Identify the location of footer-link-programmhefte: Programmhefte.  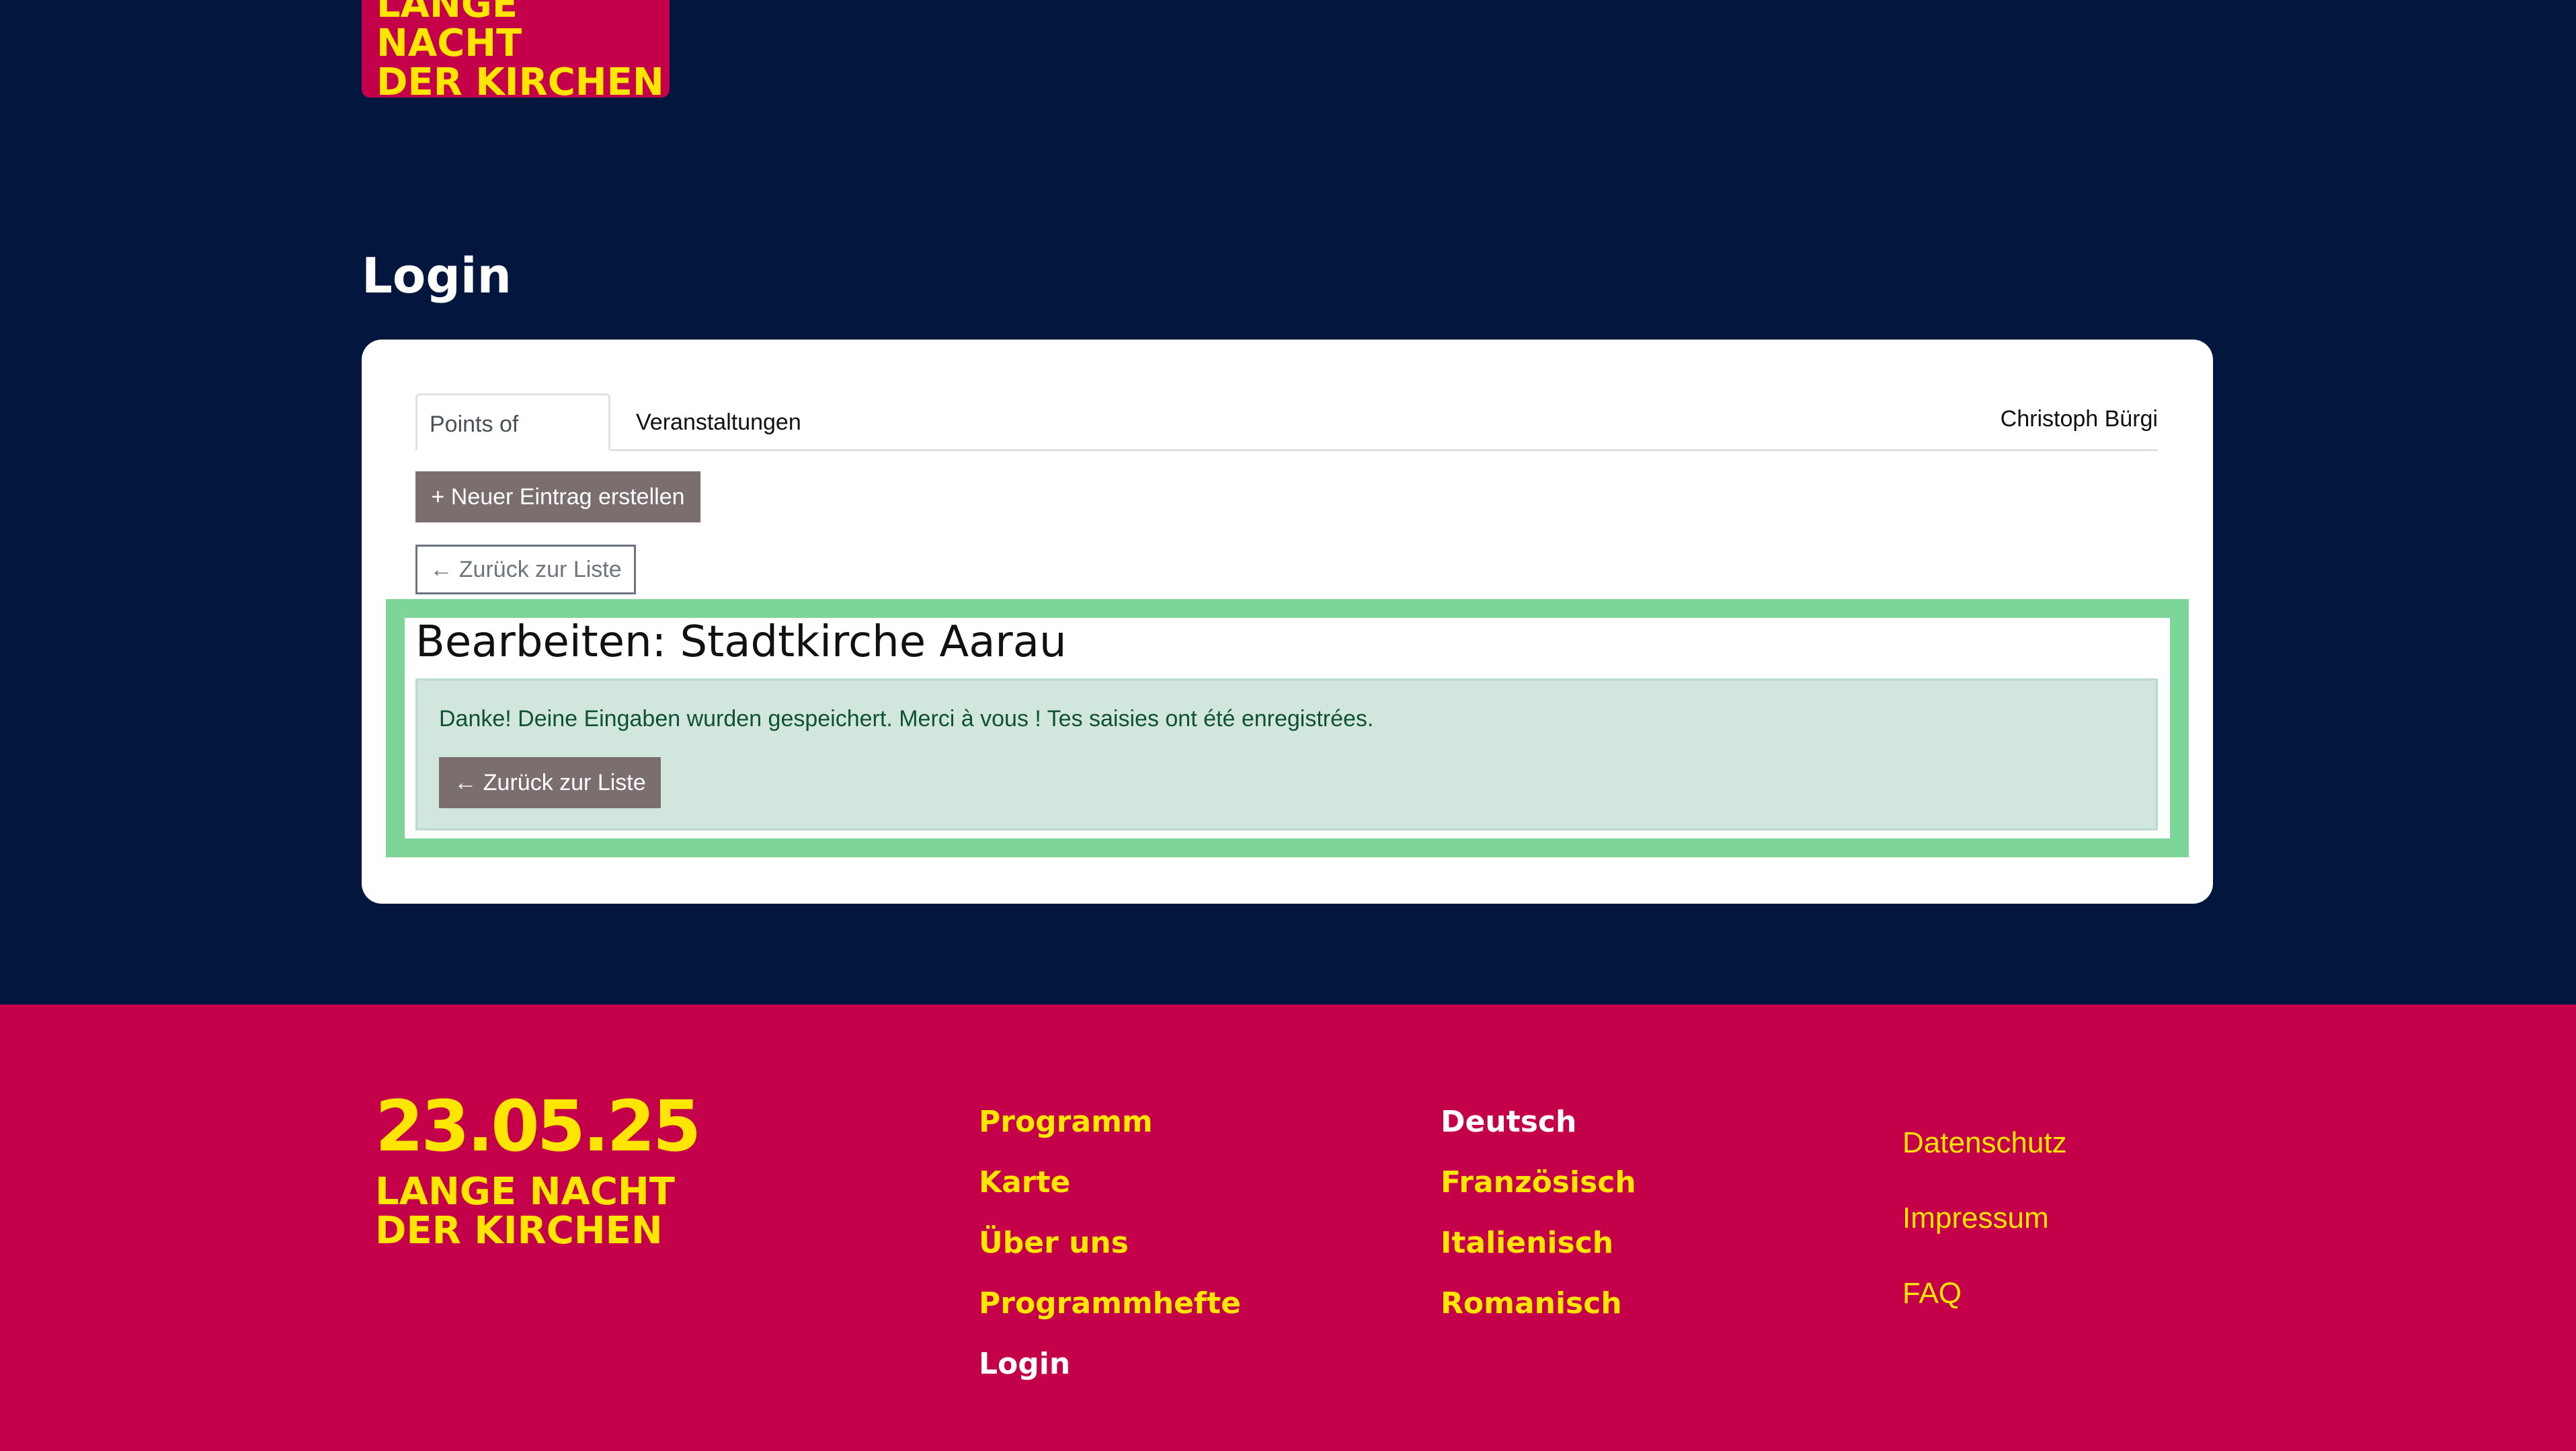
(1110, 1303).